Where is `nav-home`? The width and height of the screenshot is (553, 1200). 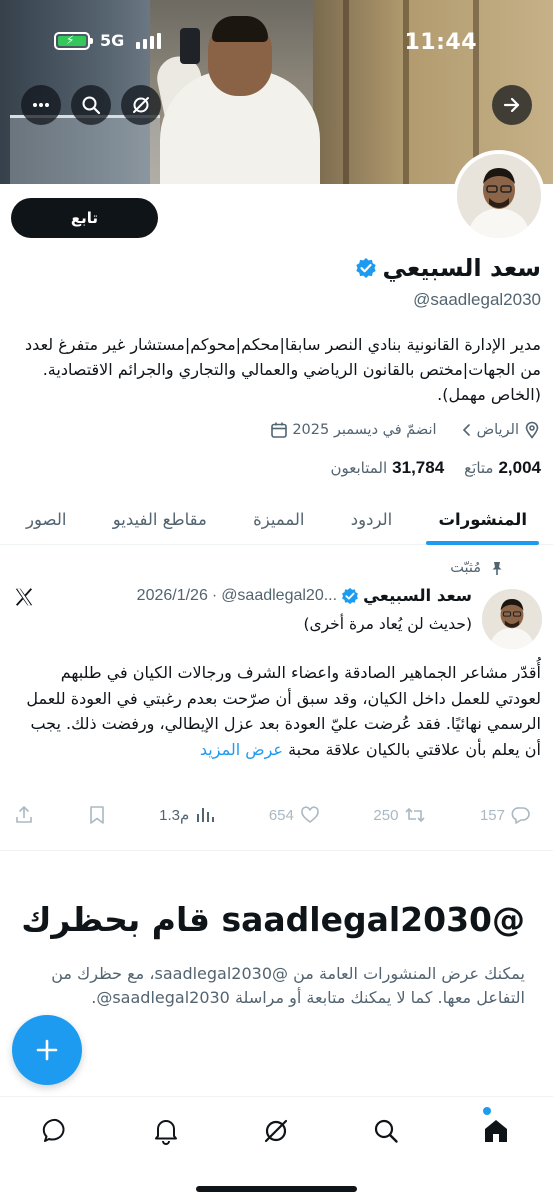 nav-home is located at coordinates (496, 1131).